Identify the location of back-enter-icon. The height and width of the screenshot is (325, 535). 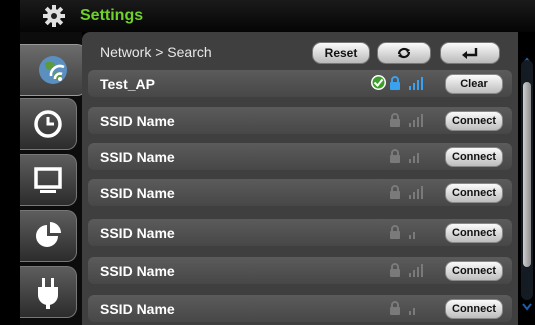
(470, 53).